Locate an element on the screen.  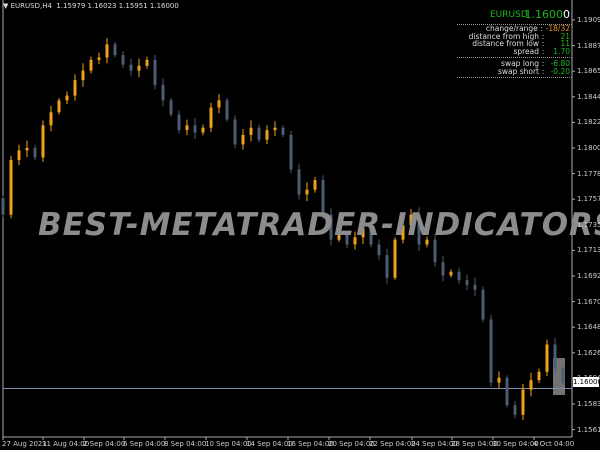
time-tick-label: 4 Oct 04:00 is located at coordinates (554, 444).